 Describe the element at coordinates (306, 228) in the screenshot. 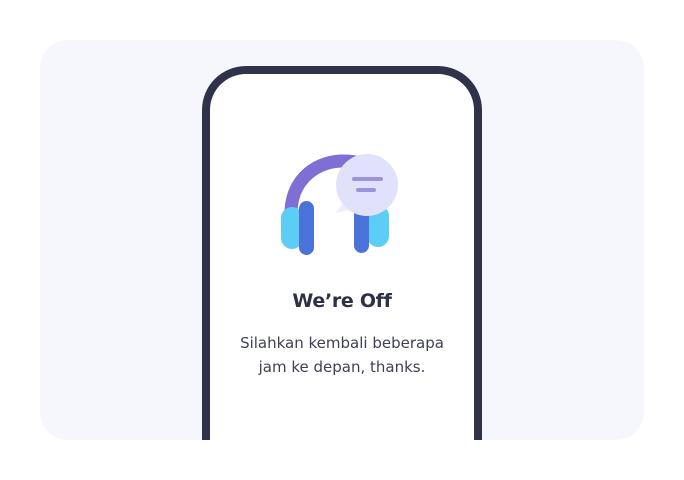

I see `left-earcup-inner` at that location.